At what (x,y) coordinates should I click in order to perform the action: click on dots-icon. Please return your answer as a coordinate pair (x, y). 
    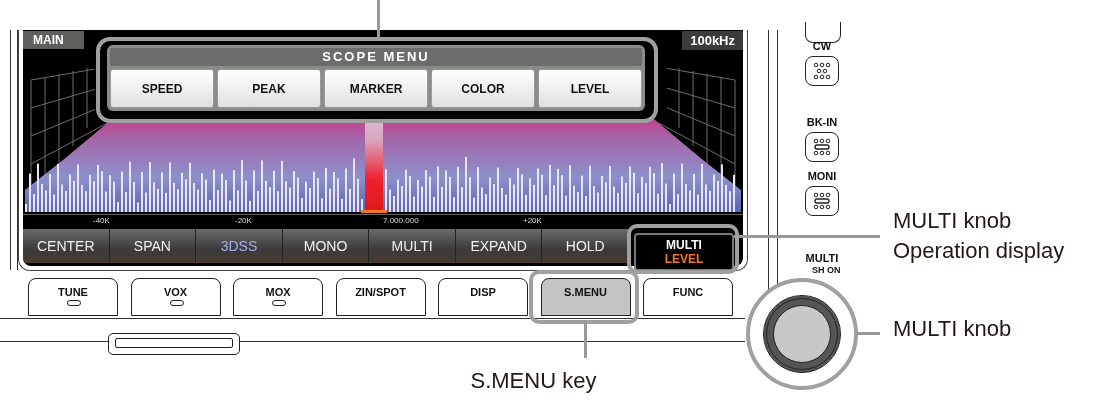
    Looking at the image, I should click on (822, 71).